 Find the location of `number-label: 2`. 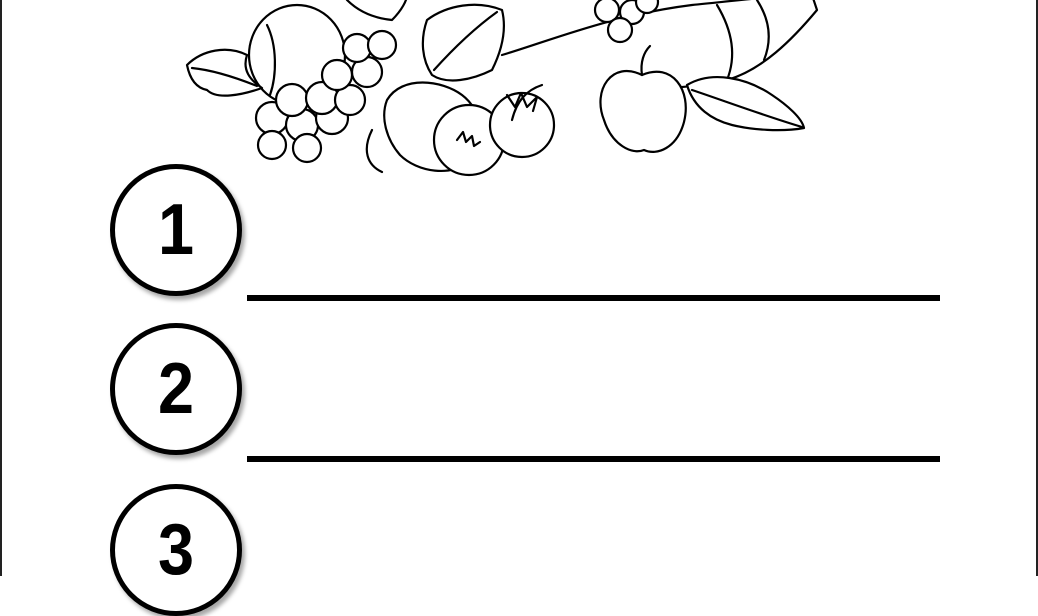

number-label: 2 is located at coordinates (176, 389).